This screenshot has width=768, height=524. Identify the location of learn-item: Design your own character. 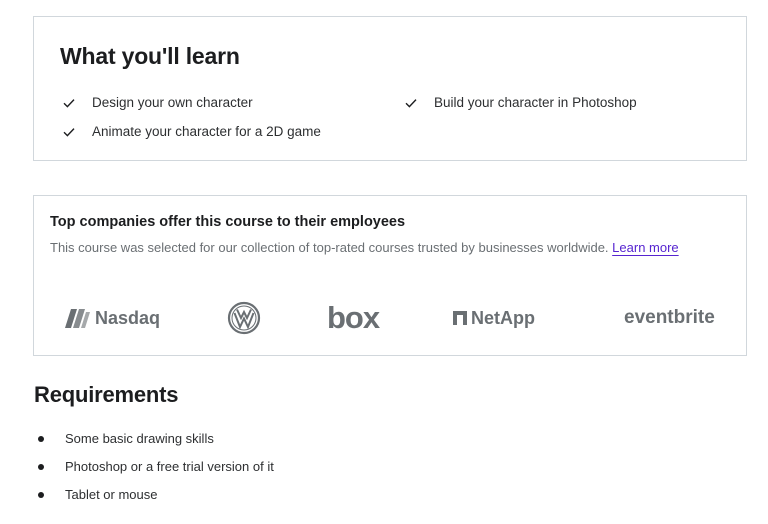
(157, 102).